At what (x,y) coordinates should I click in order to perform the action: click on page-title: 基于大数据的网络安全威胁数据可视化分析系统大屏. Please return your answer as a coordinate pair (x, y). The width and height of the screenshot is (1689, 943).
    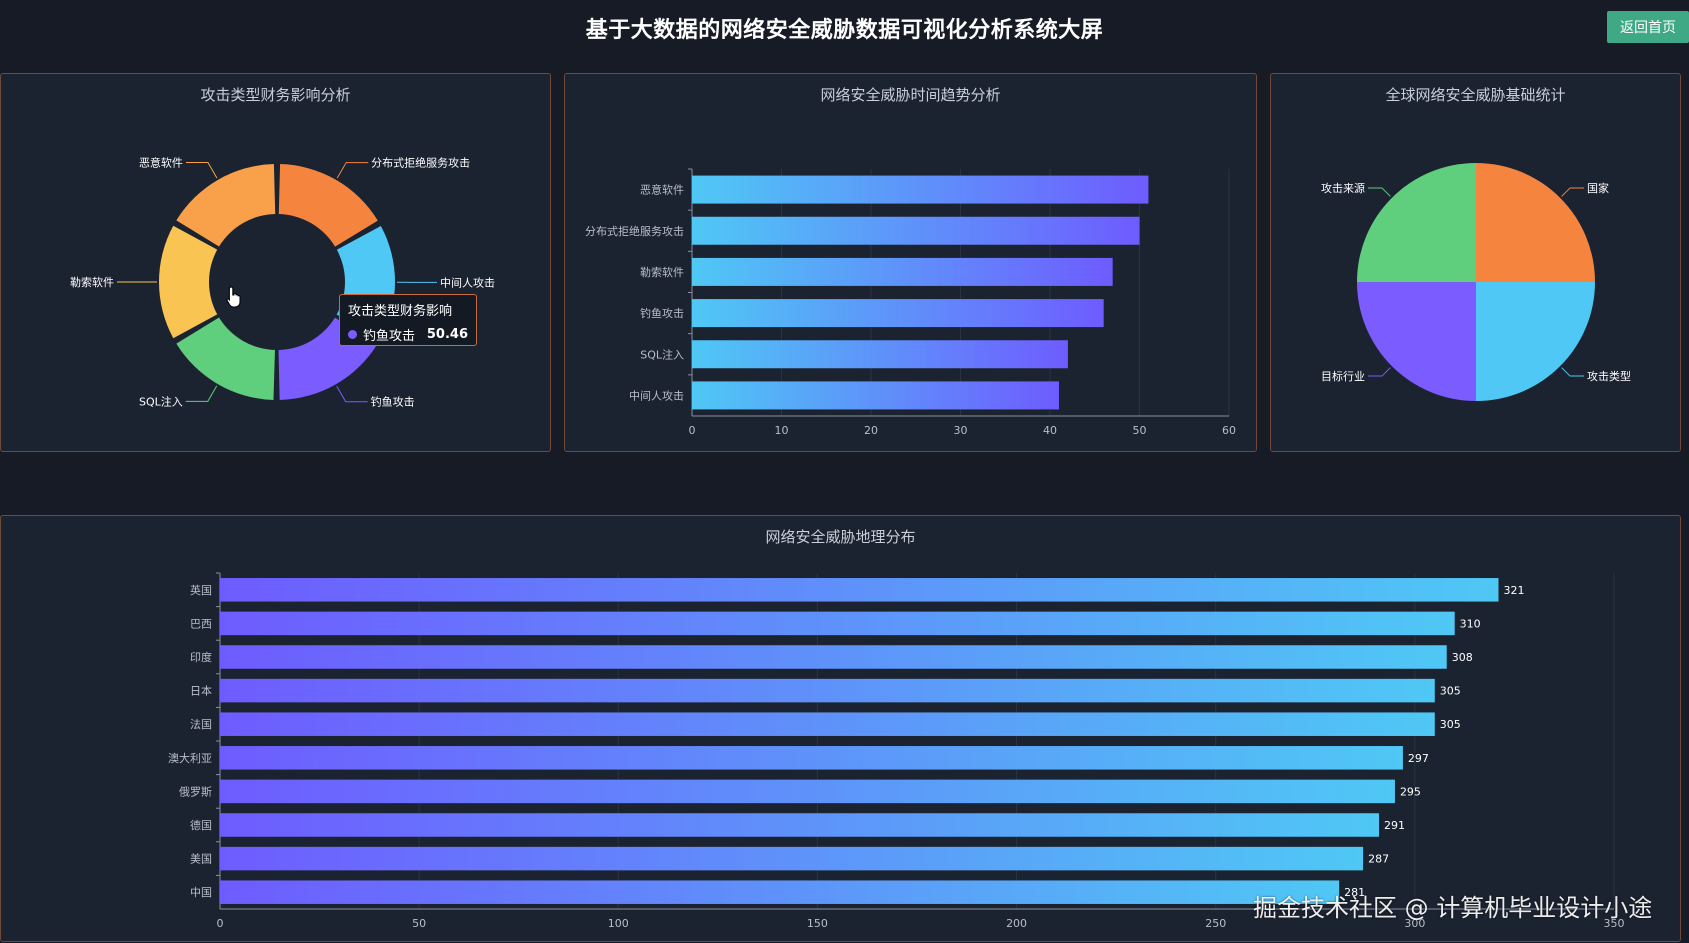
    Looking at the image, I should click on (844, 28).